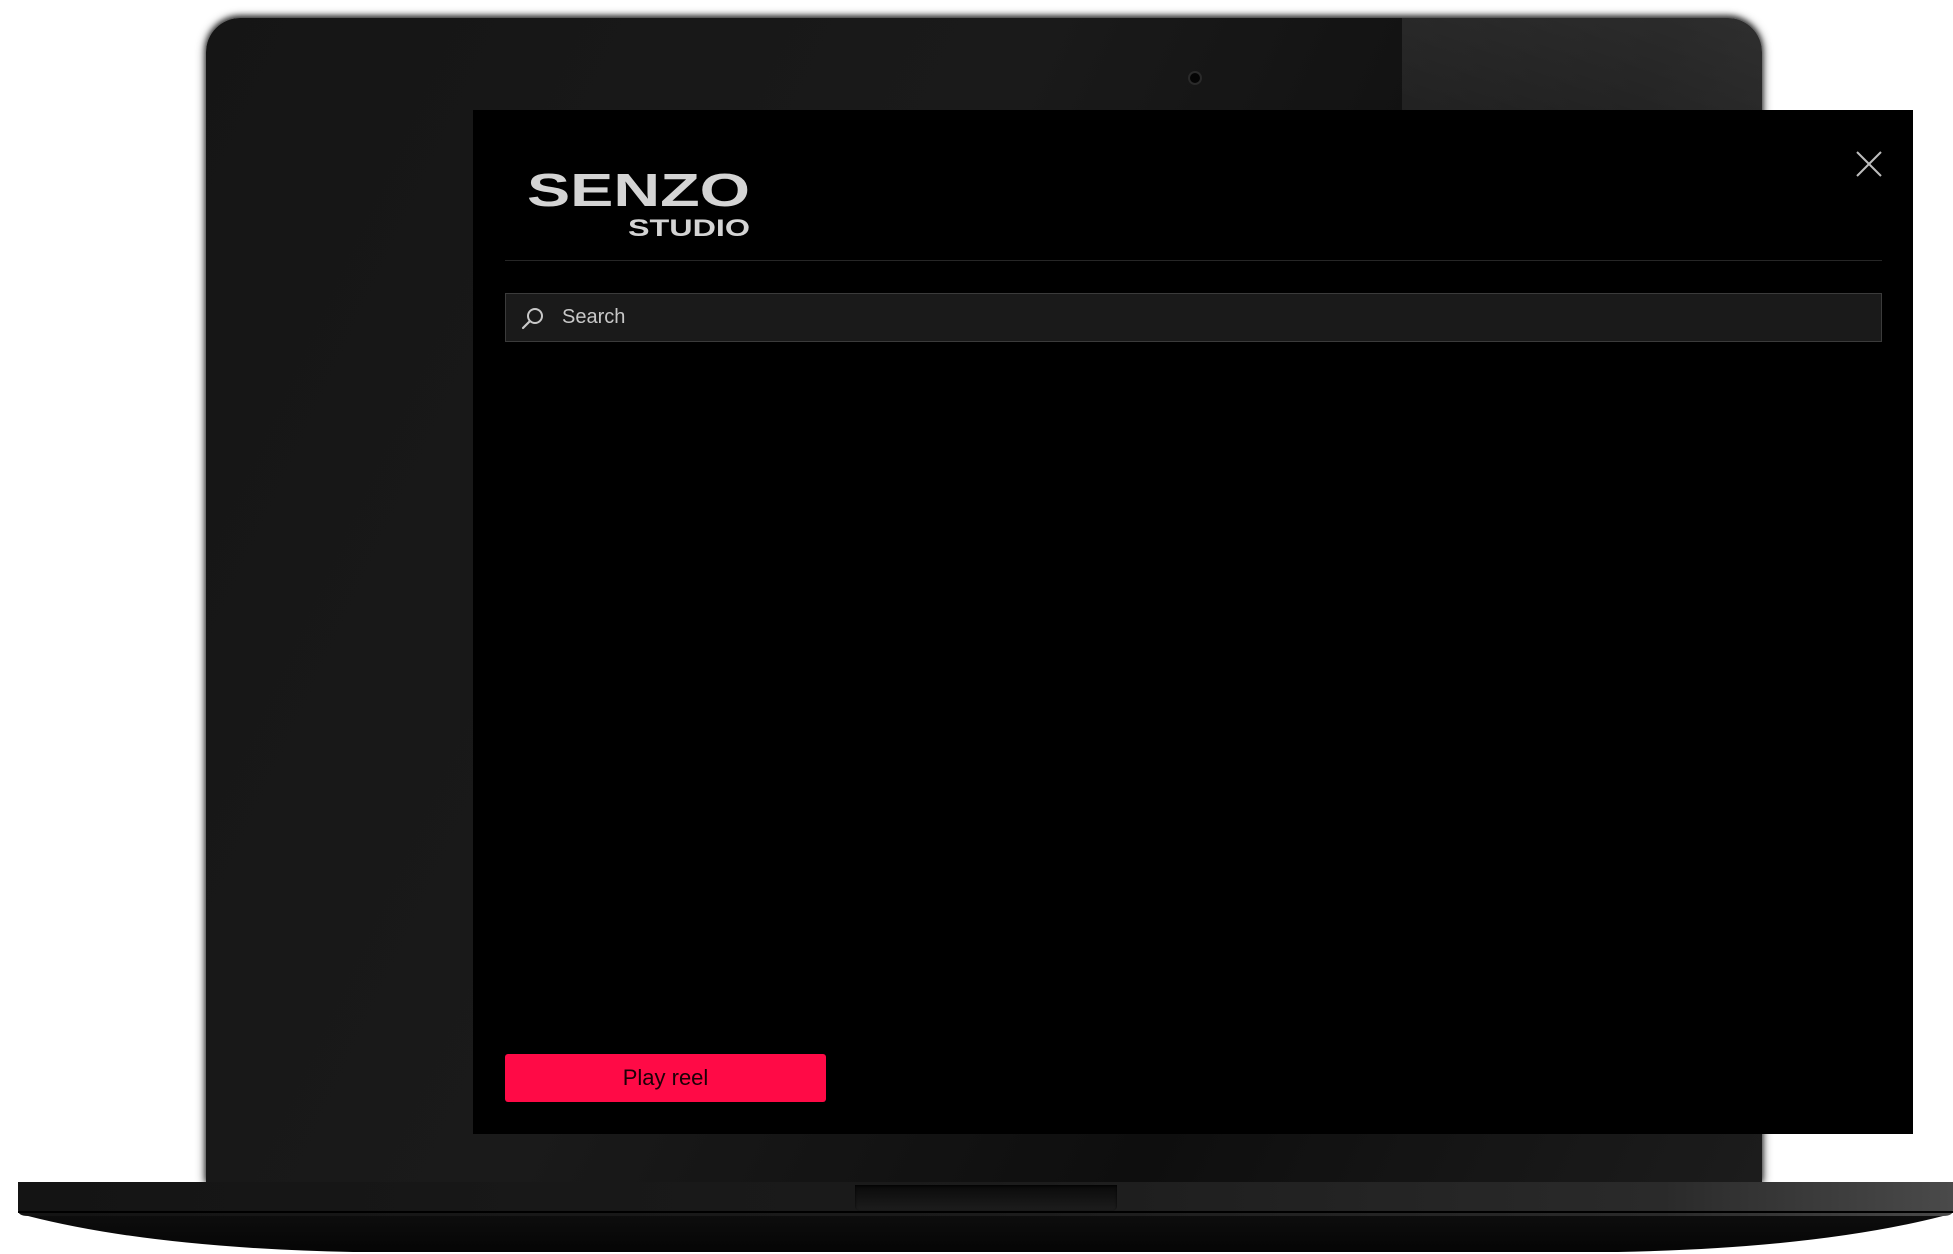  Describe the element at coordinates (1195, 78) in the screenshot. I see `webcam` at that location.